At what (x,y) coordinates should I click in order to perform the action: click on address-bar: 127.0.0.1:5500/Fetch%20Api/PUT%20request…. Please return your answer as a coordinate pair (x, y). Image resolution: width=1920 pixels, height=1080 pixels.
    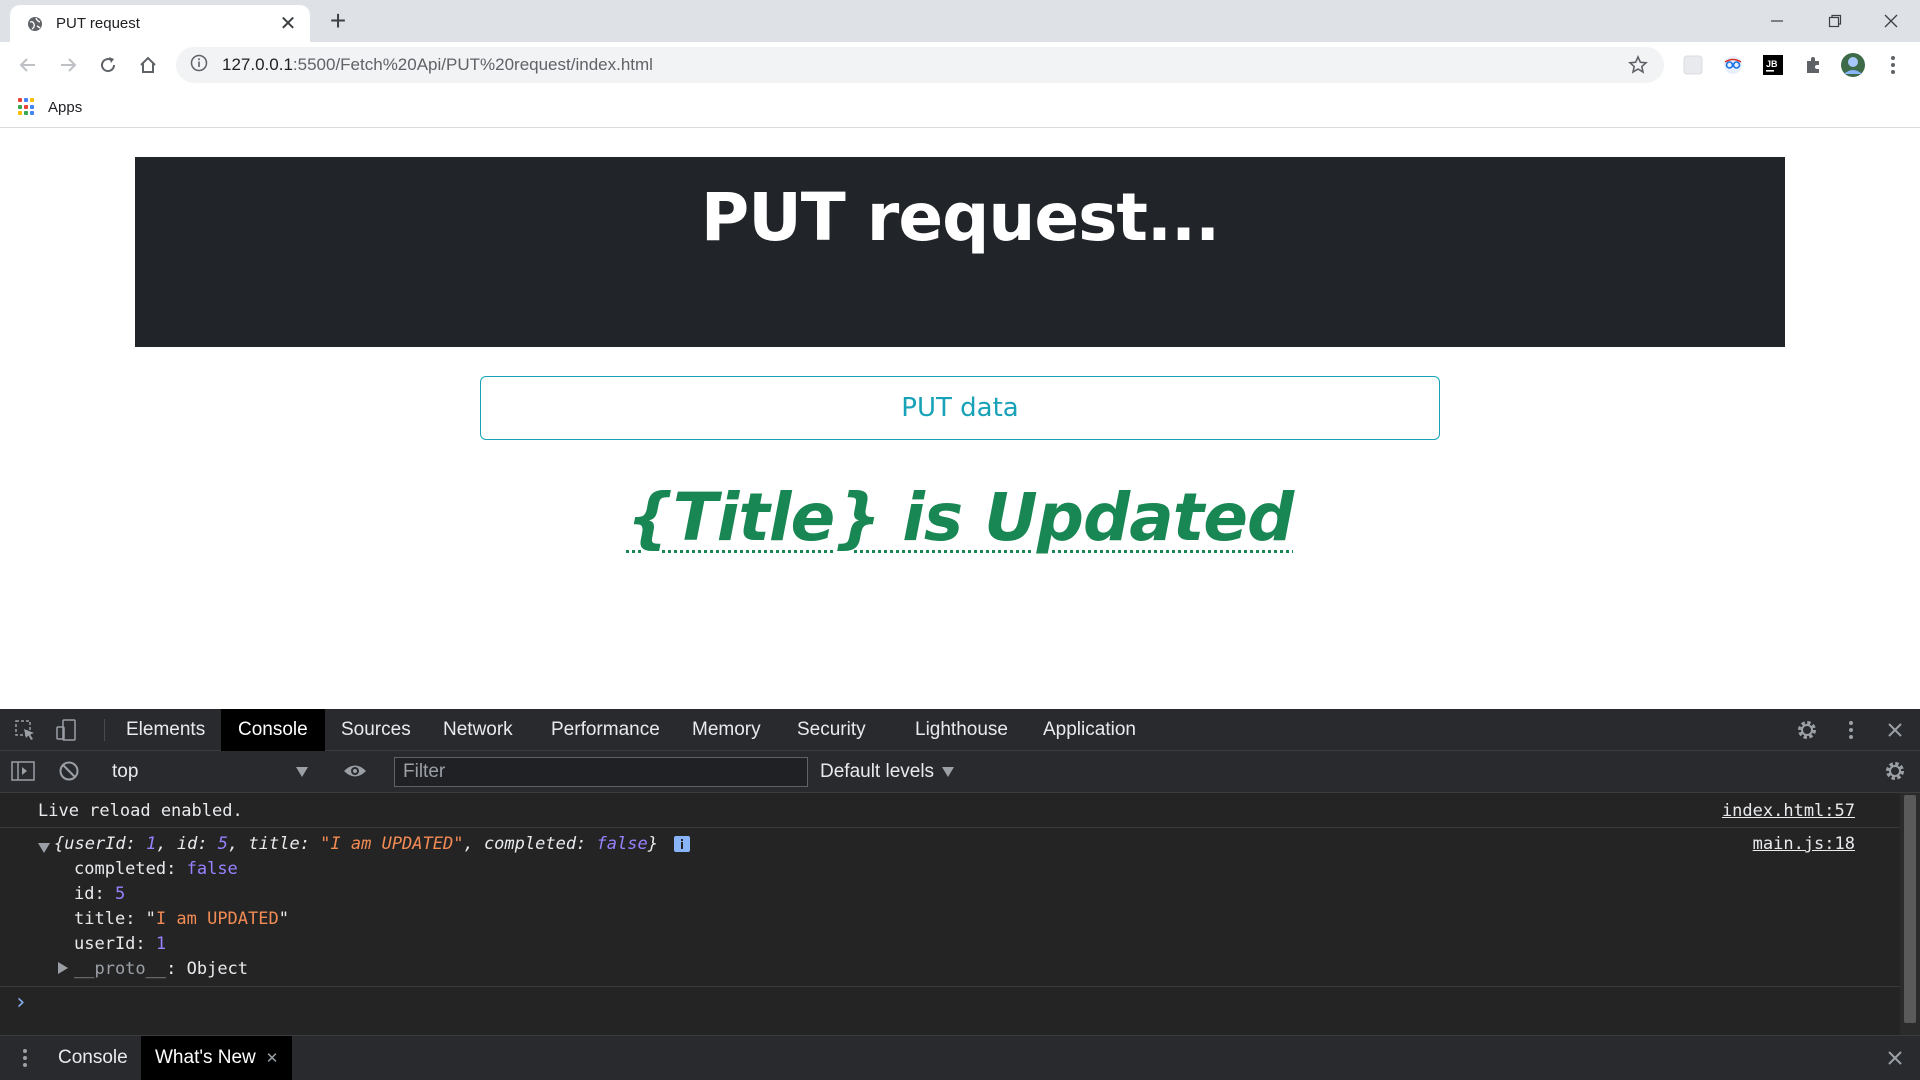
    Looking at the image, I should click on (920, 65).